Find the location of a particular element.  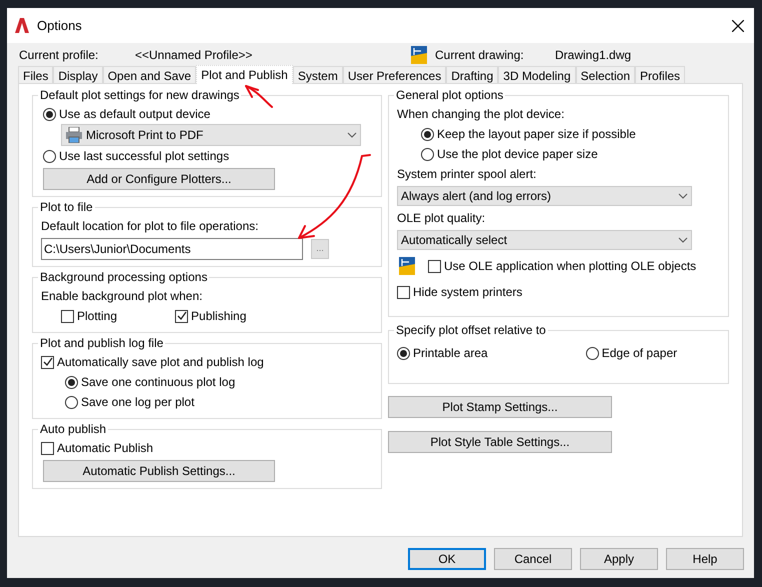

tab: Display is located at coordinates (78, 74).